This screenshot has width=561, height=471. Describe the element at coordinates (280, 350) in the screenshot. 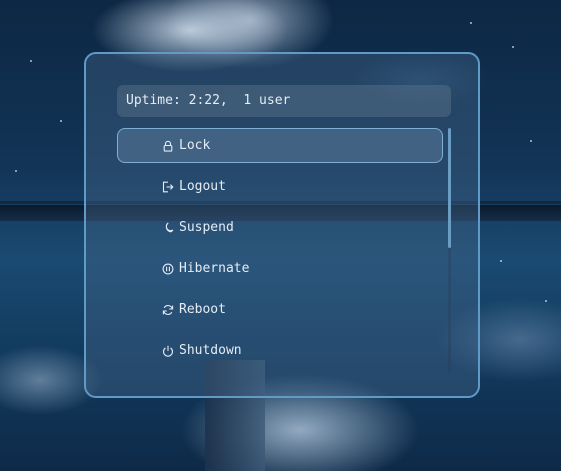

I see `menu-item-shutdown: Shutdown` at that location.